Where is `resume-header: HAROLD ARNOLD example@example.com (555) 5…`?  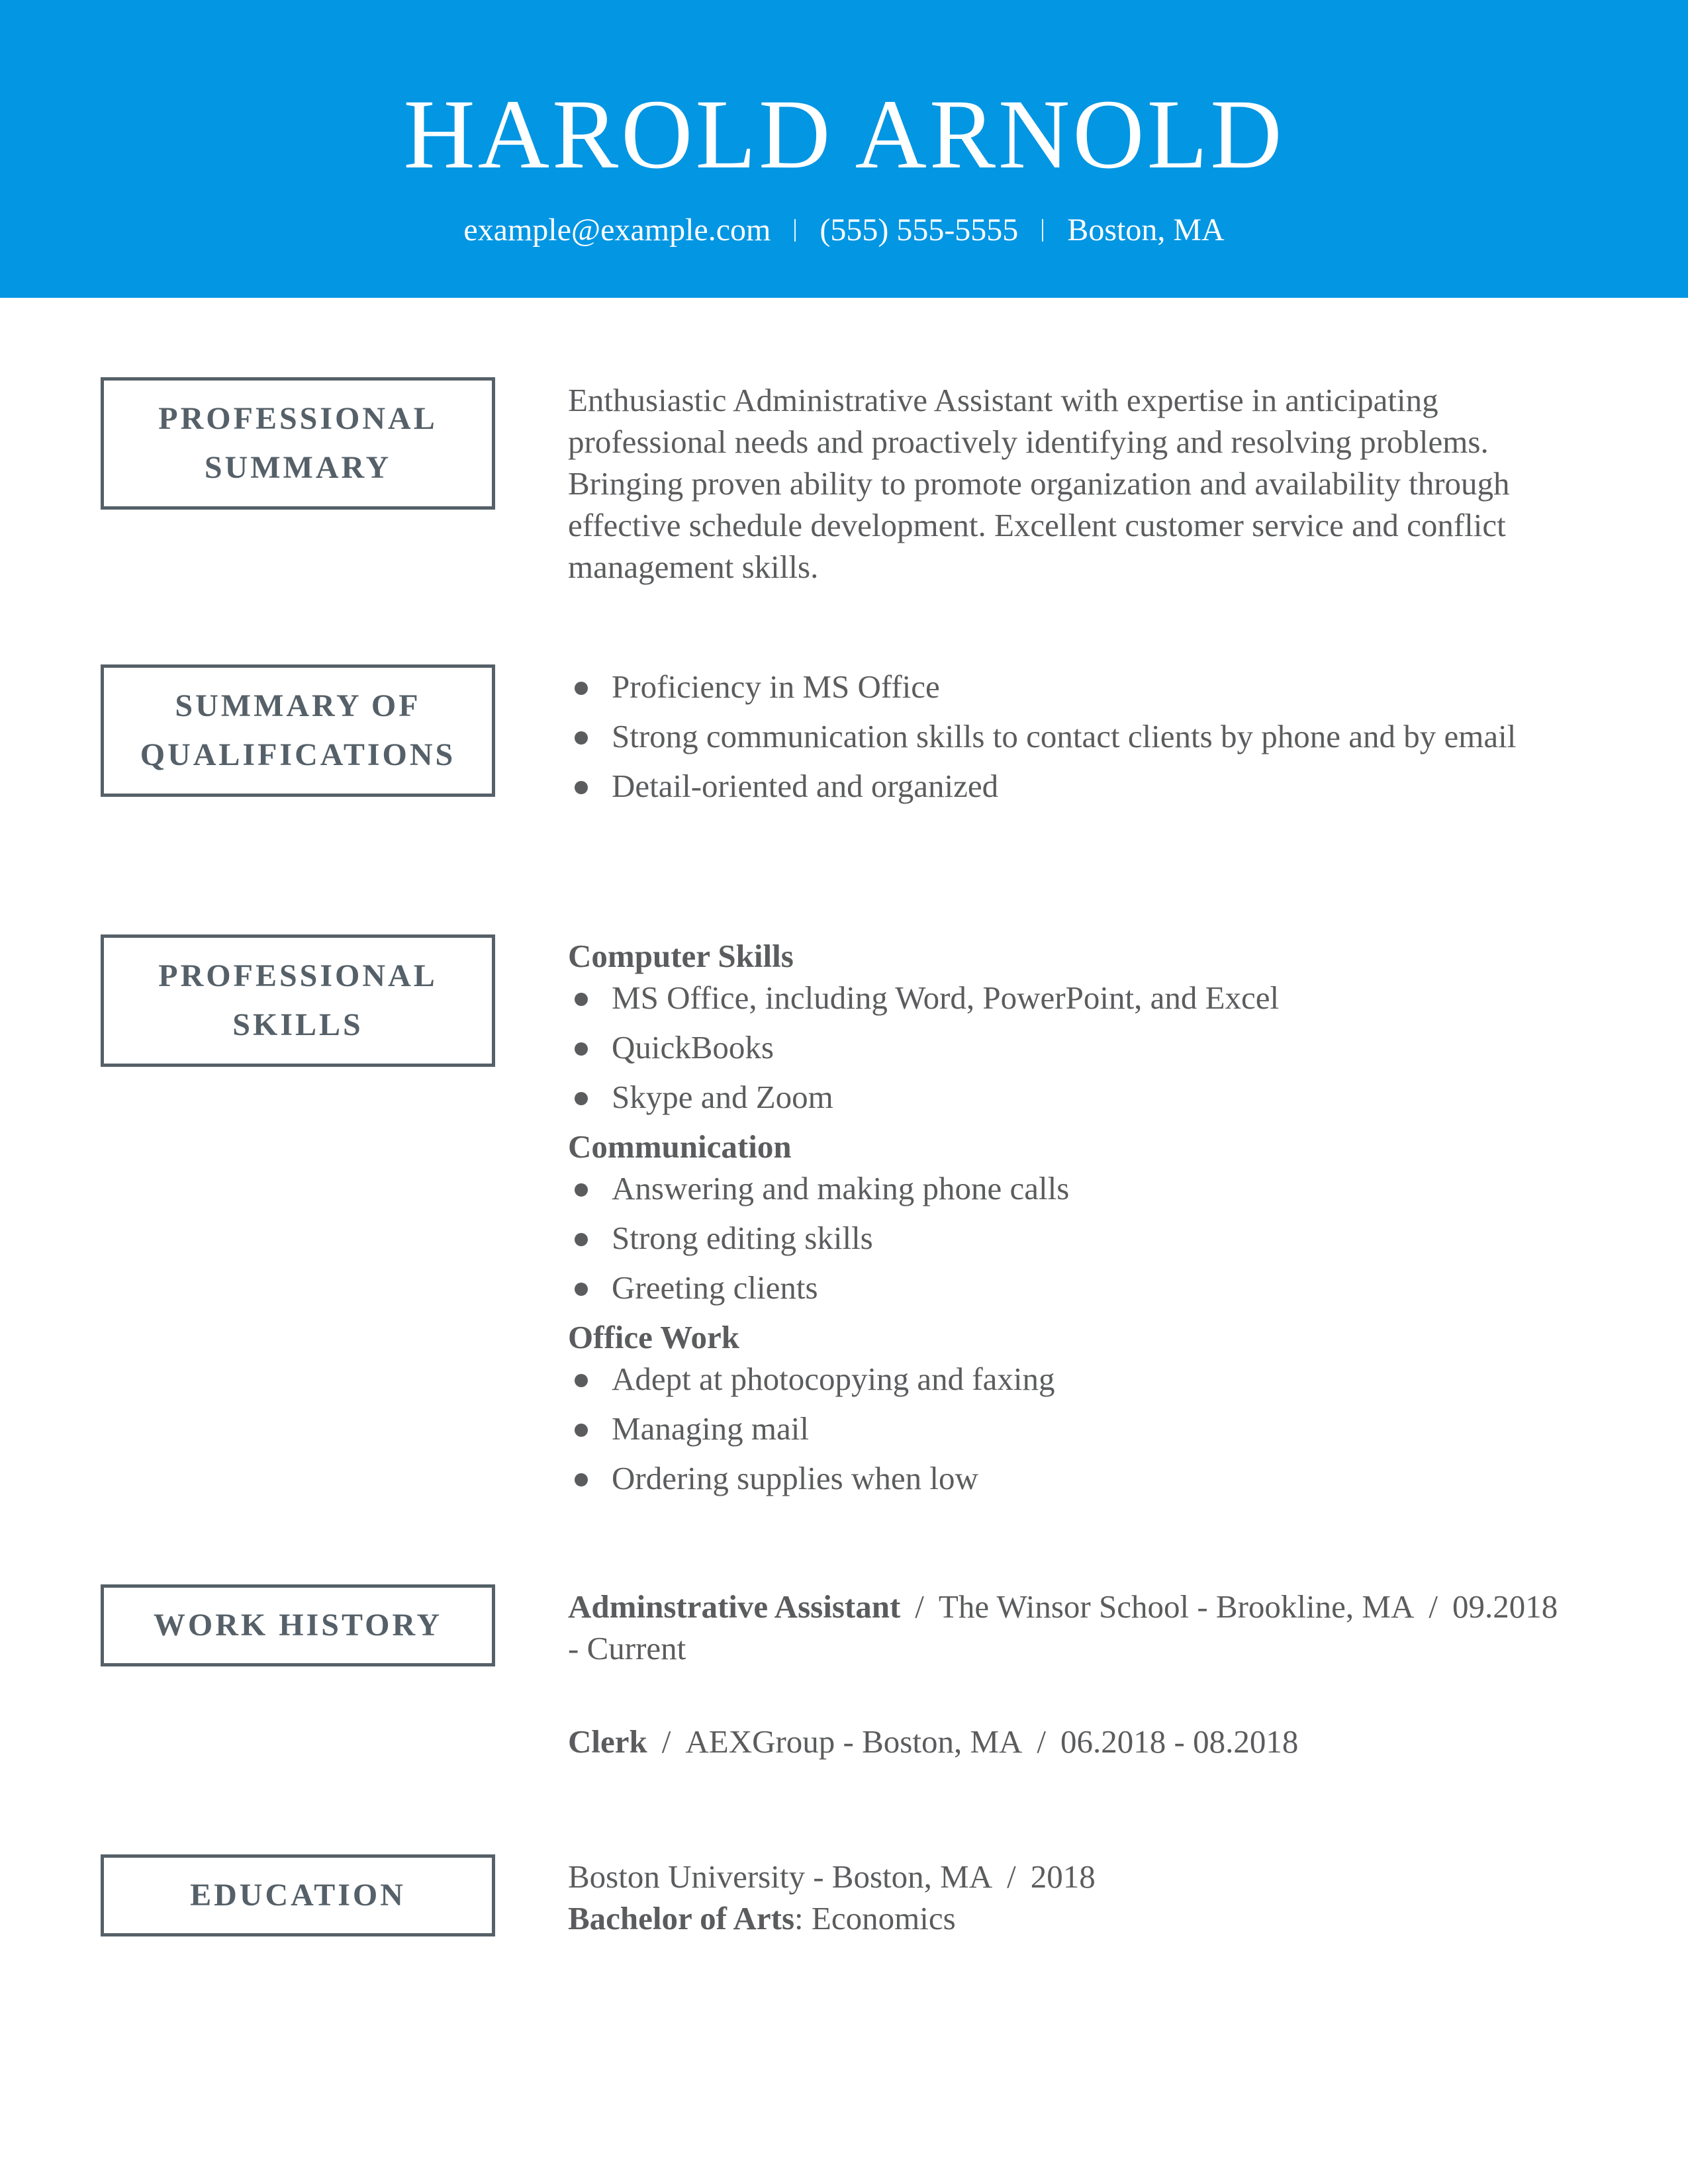 resume-header: HAROLD ARNOLD example@example.com (555) 5… is located at coordinates (844, 149).